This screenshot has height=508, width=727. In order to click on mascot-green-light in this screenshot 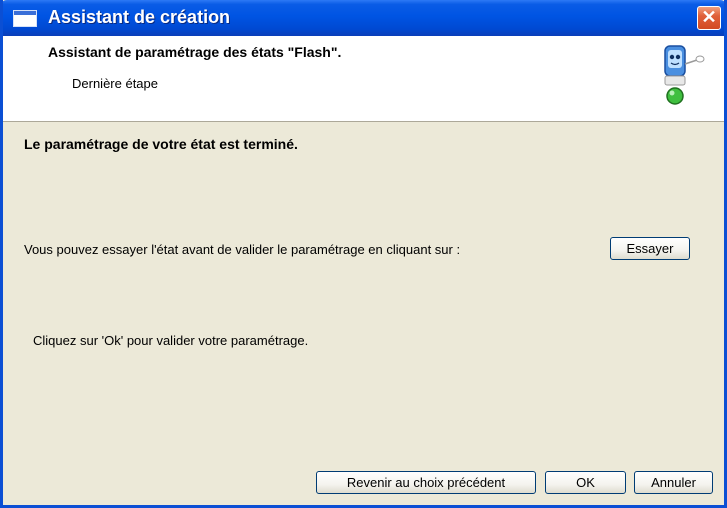, I will do `click(675, 96)`.